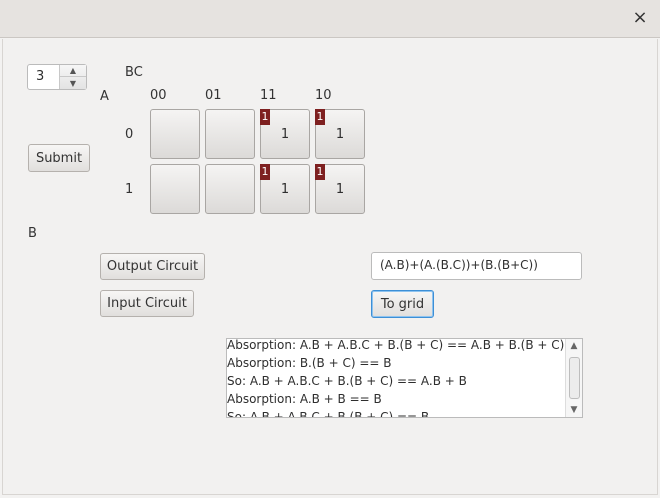 The image size is (660, 498). What do you see at coordinates (476, 266) in the screenshot?
I see `expression-input: (A.B)+(A.(B.C))+(B.(B+C))` at bounding box center [476, 266].